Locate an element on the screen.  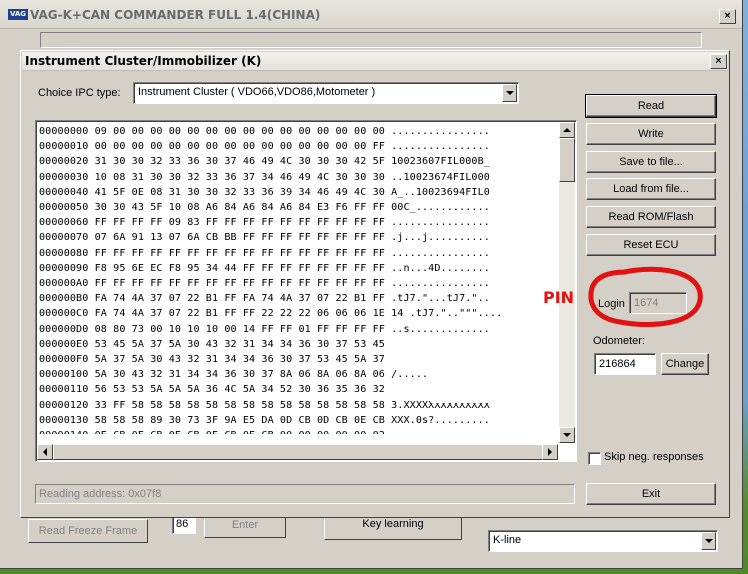
read-button: Read is located at coordinates (651, 106).